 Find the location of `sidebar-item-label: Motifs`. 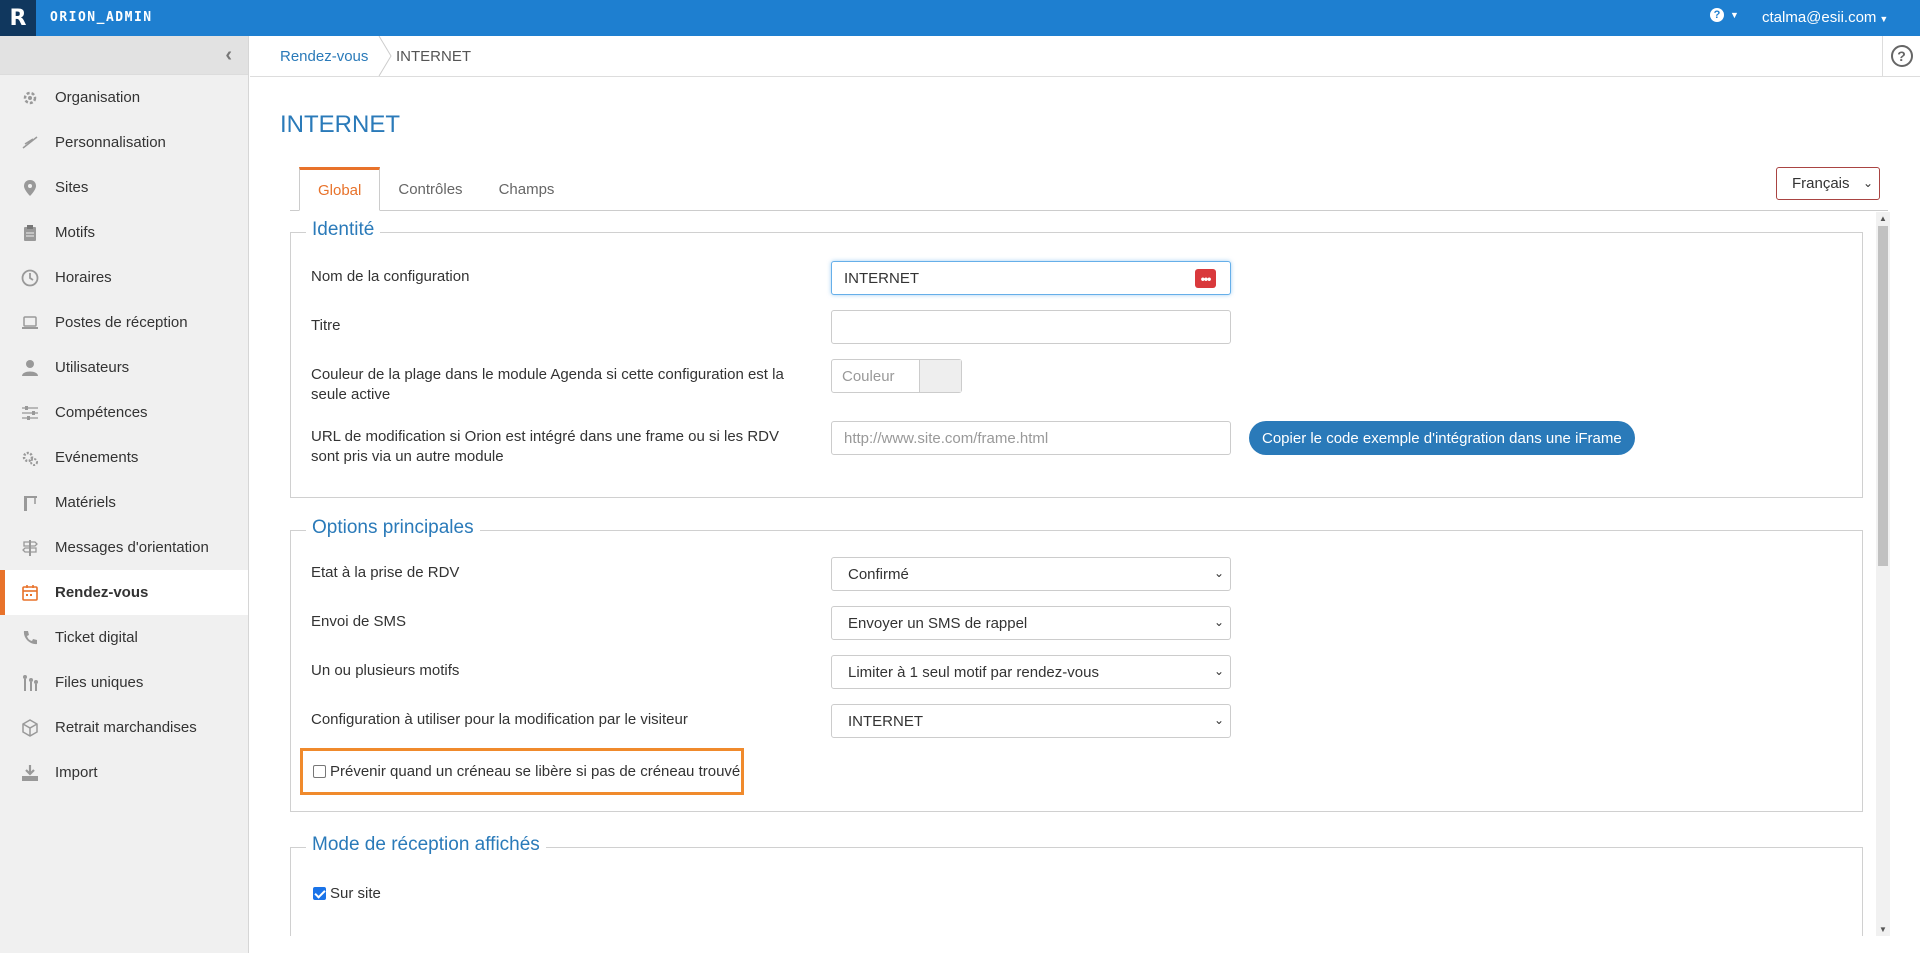

sidebar-item-label: Motifs is located at coordinates (75, 232).